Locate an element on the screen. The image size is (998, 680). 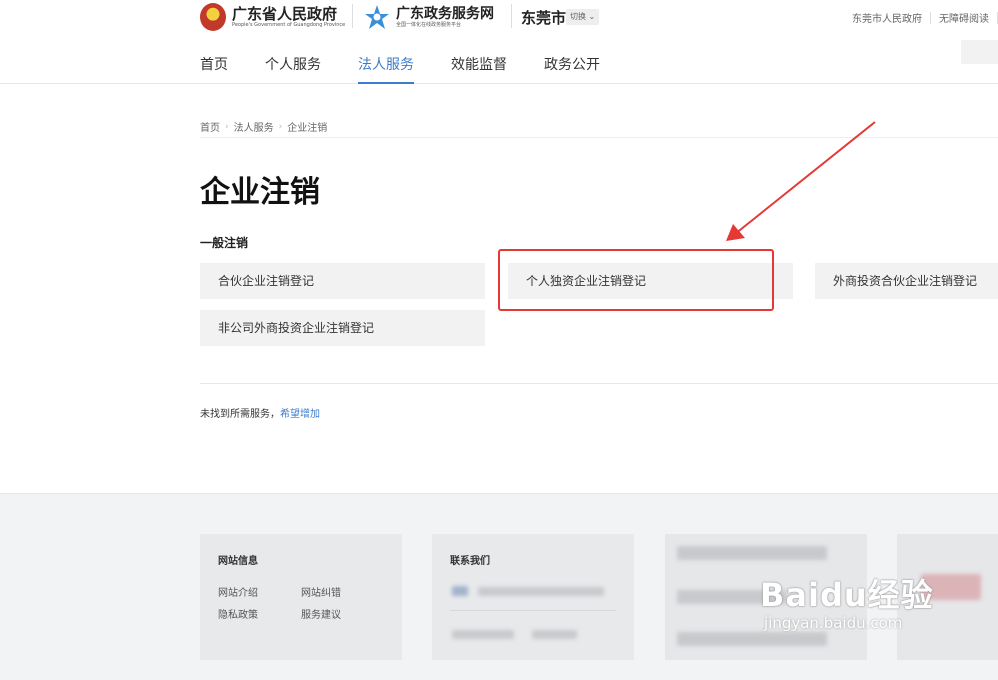
service-non-company-foreign-deregistration: 非公司外商投资企业注销登记 is located at coordinates (342, 328).